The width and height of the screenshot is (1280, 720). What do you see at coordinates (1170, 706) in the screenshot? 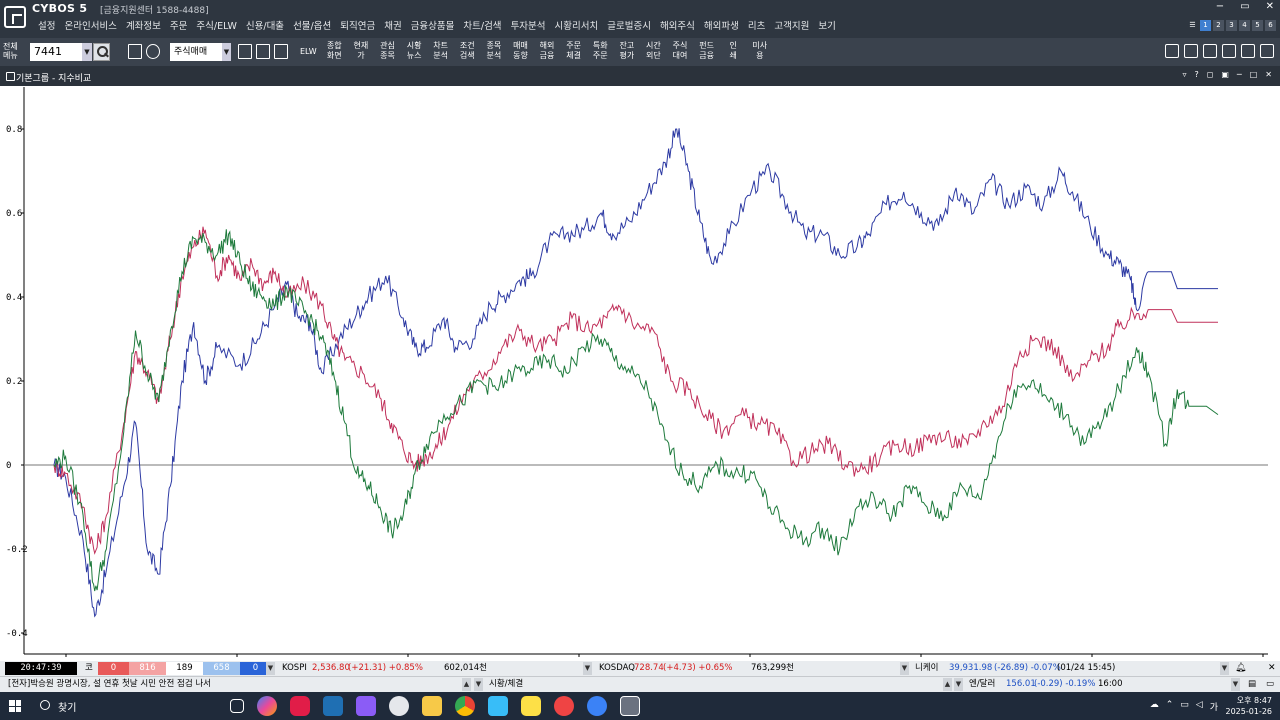
I see `chevron-up-icon: ⌃` at bounding box center [1170, 706].